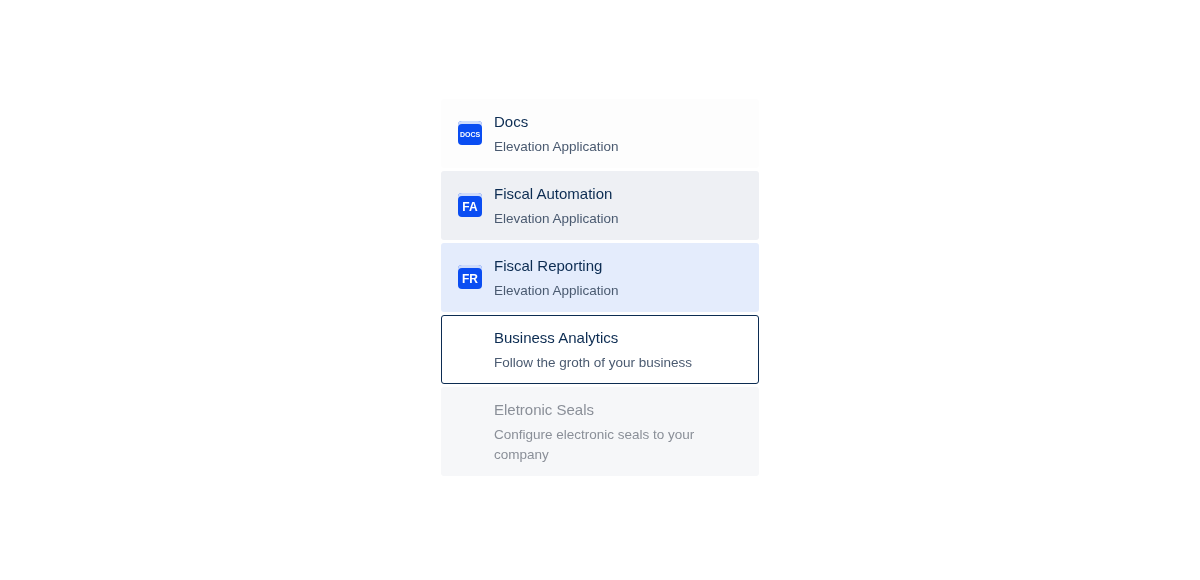 The image size is (1200, 580). What do you see at coordinates (554, 194) in the screenshot?
I see `item-title: Fiscal Automation` at bounding box center [554, 194].